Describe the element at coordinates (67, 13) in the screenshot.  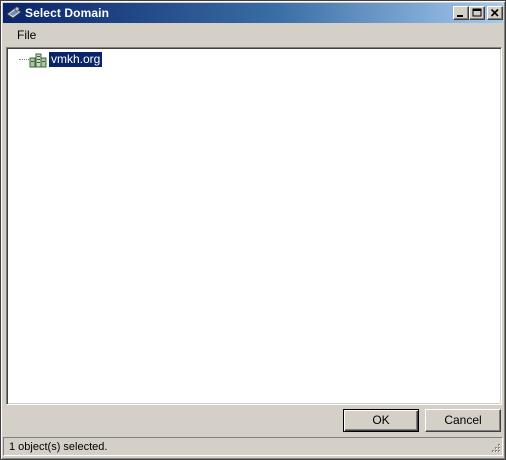
I see `window-title: Select Domain` at that location.